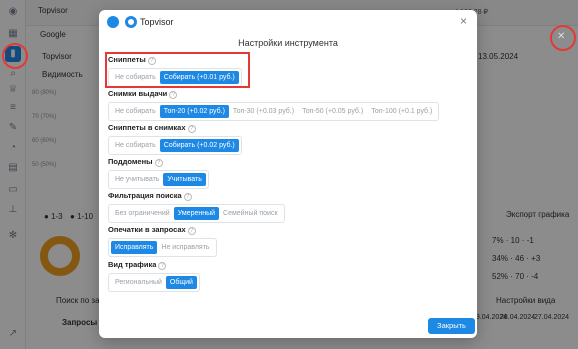  Describe the element at coordinates (181, 282) in the screenshot. I see `option-selected: Общий` at that location.